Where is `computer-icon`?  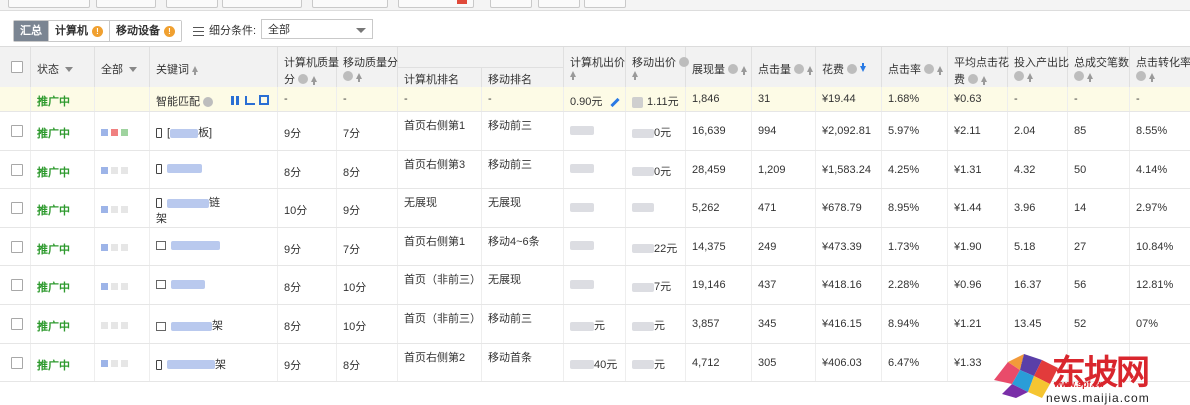
computer-icon is located at coordinates (161, 326).